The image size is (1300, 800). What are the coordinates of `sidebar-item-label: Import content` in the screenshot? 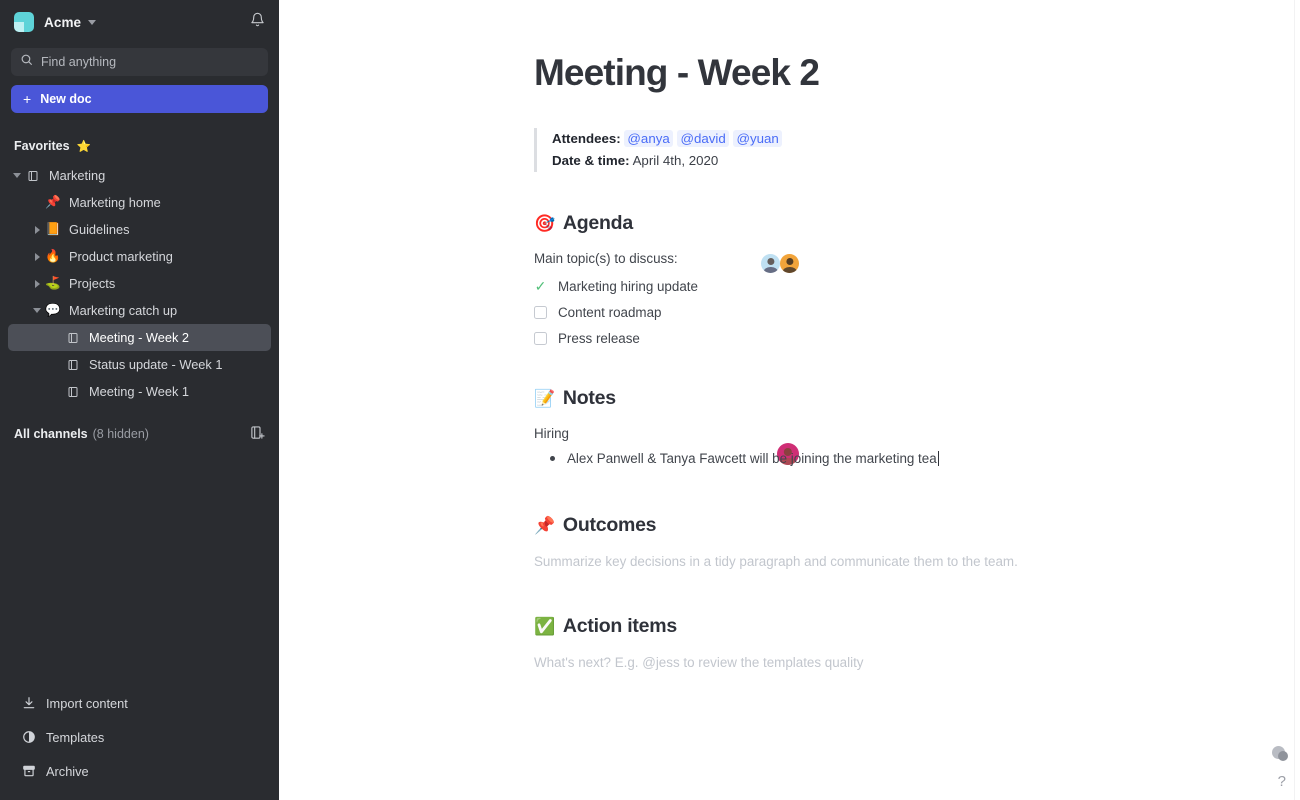 It's located at (87, 703).